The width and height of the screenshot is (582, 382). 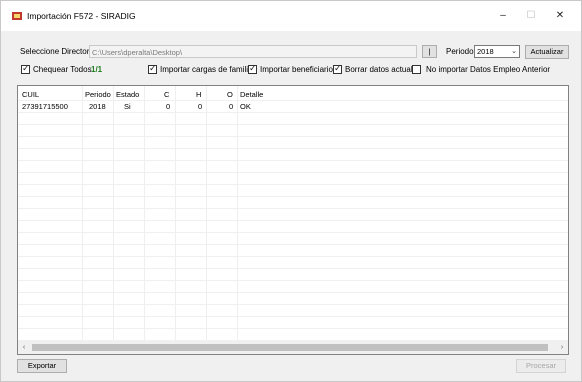 What do you see at coordinates (166, 94) in the screenshot?
I see `column-header-c: C` at bounding box center [166, 94].